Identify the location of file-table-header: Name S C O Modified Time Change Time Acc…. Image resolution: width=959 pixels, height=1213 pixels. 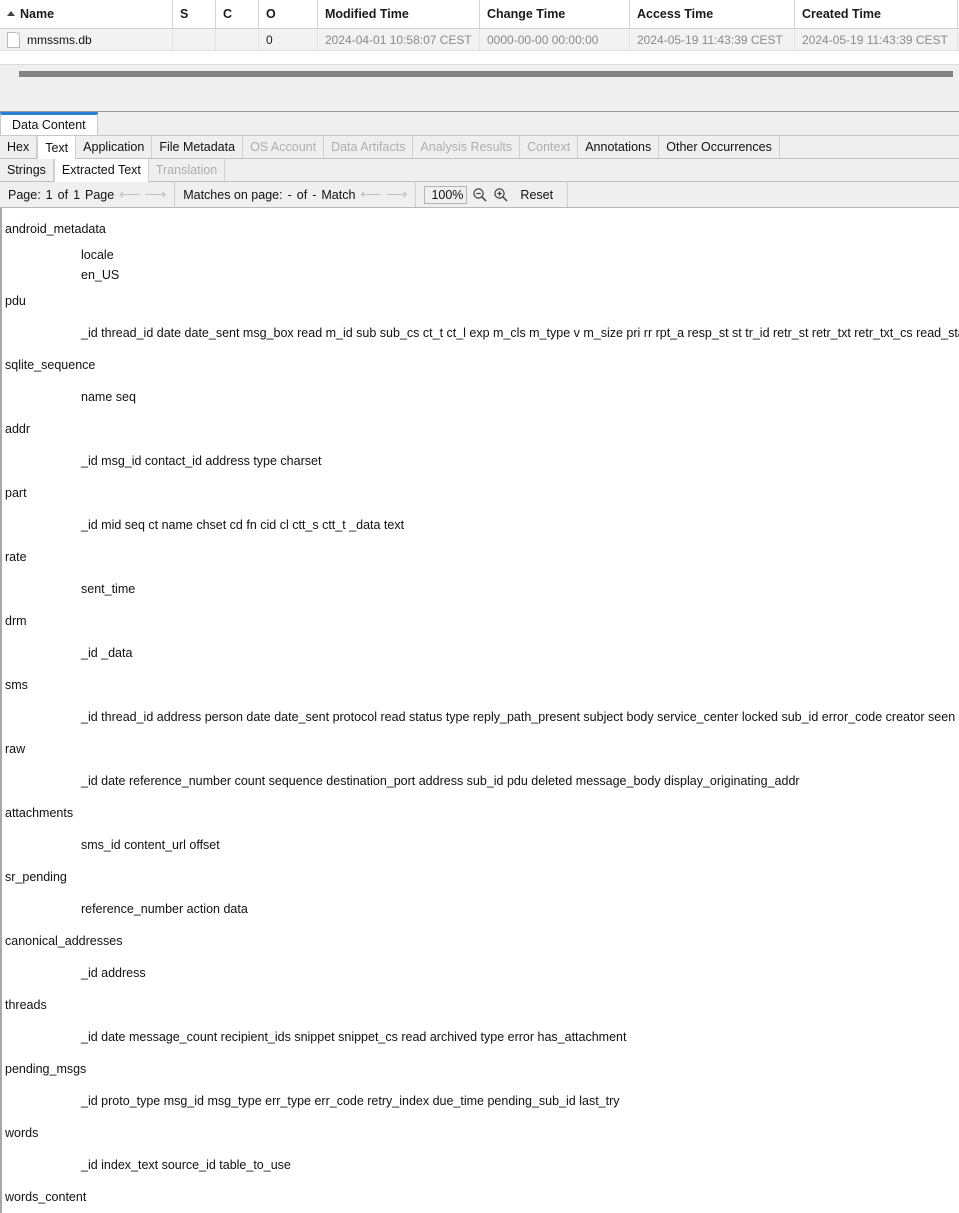
(479, 14).